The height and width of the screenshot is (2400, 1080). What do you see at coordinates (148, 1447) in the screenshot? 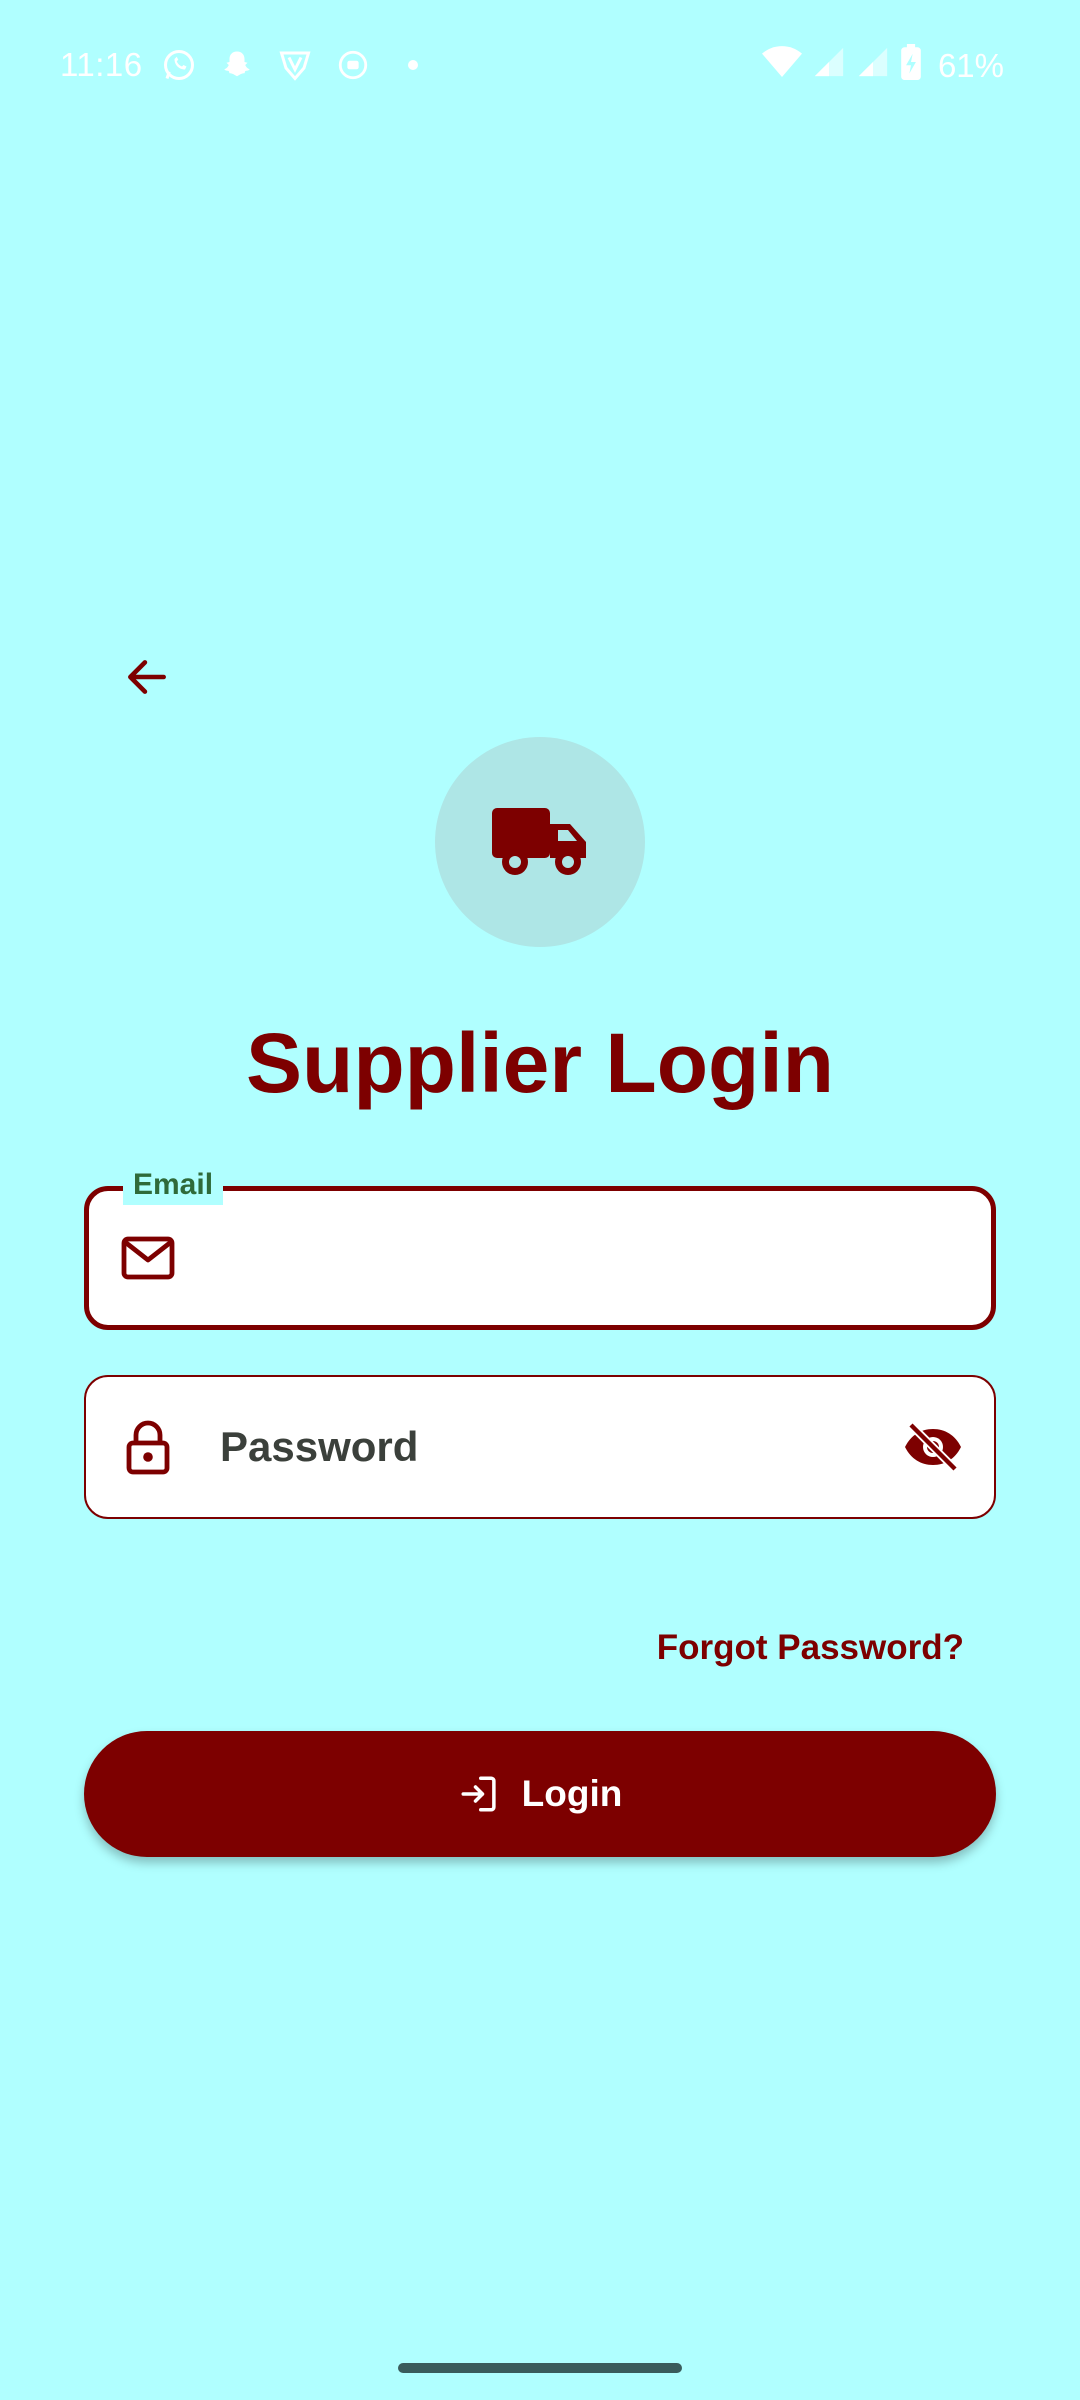
I see `lock-icon` at bounding box center [148, 1447].